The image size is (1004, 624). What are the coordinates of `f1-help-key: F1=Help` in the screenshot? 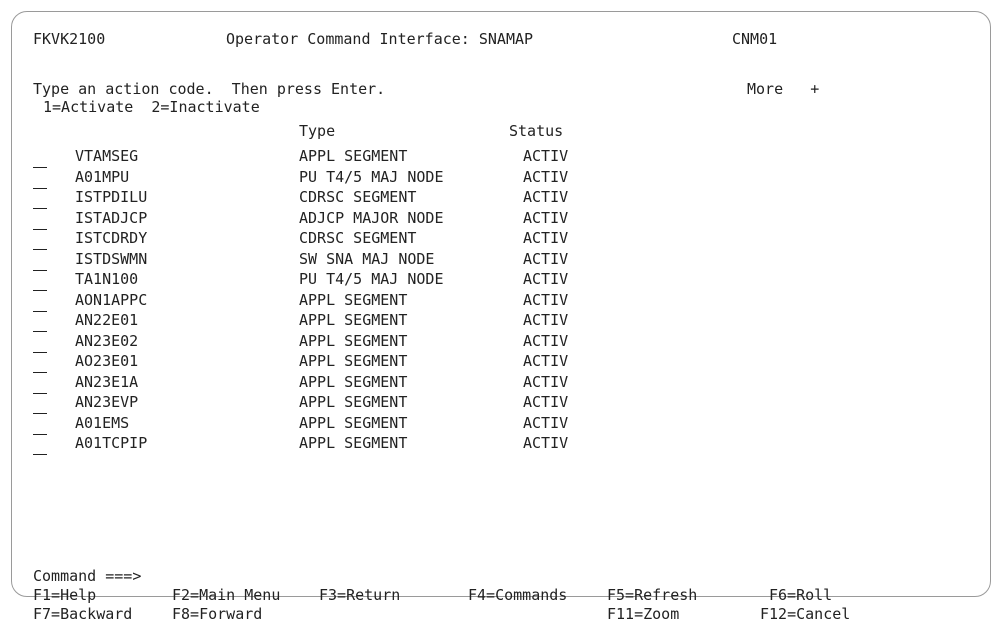 It's located at (64, 595).